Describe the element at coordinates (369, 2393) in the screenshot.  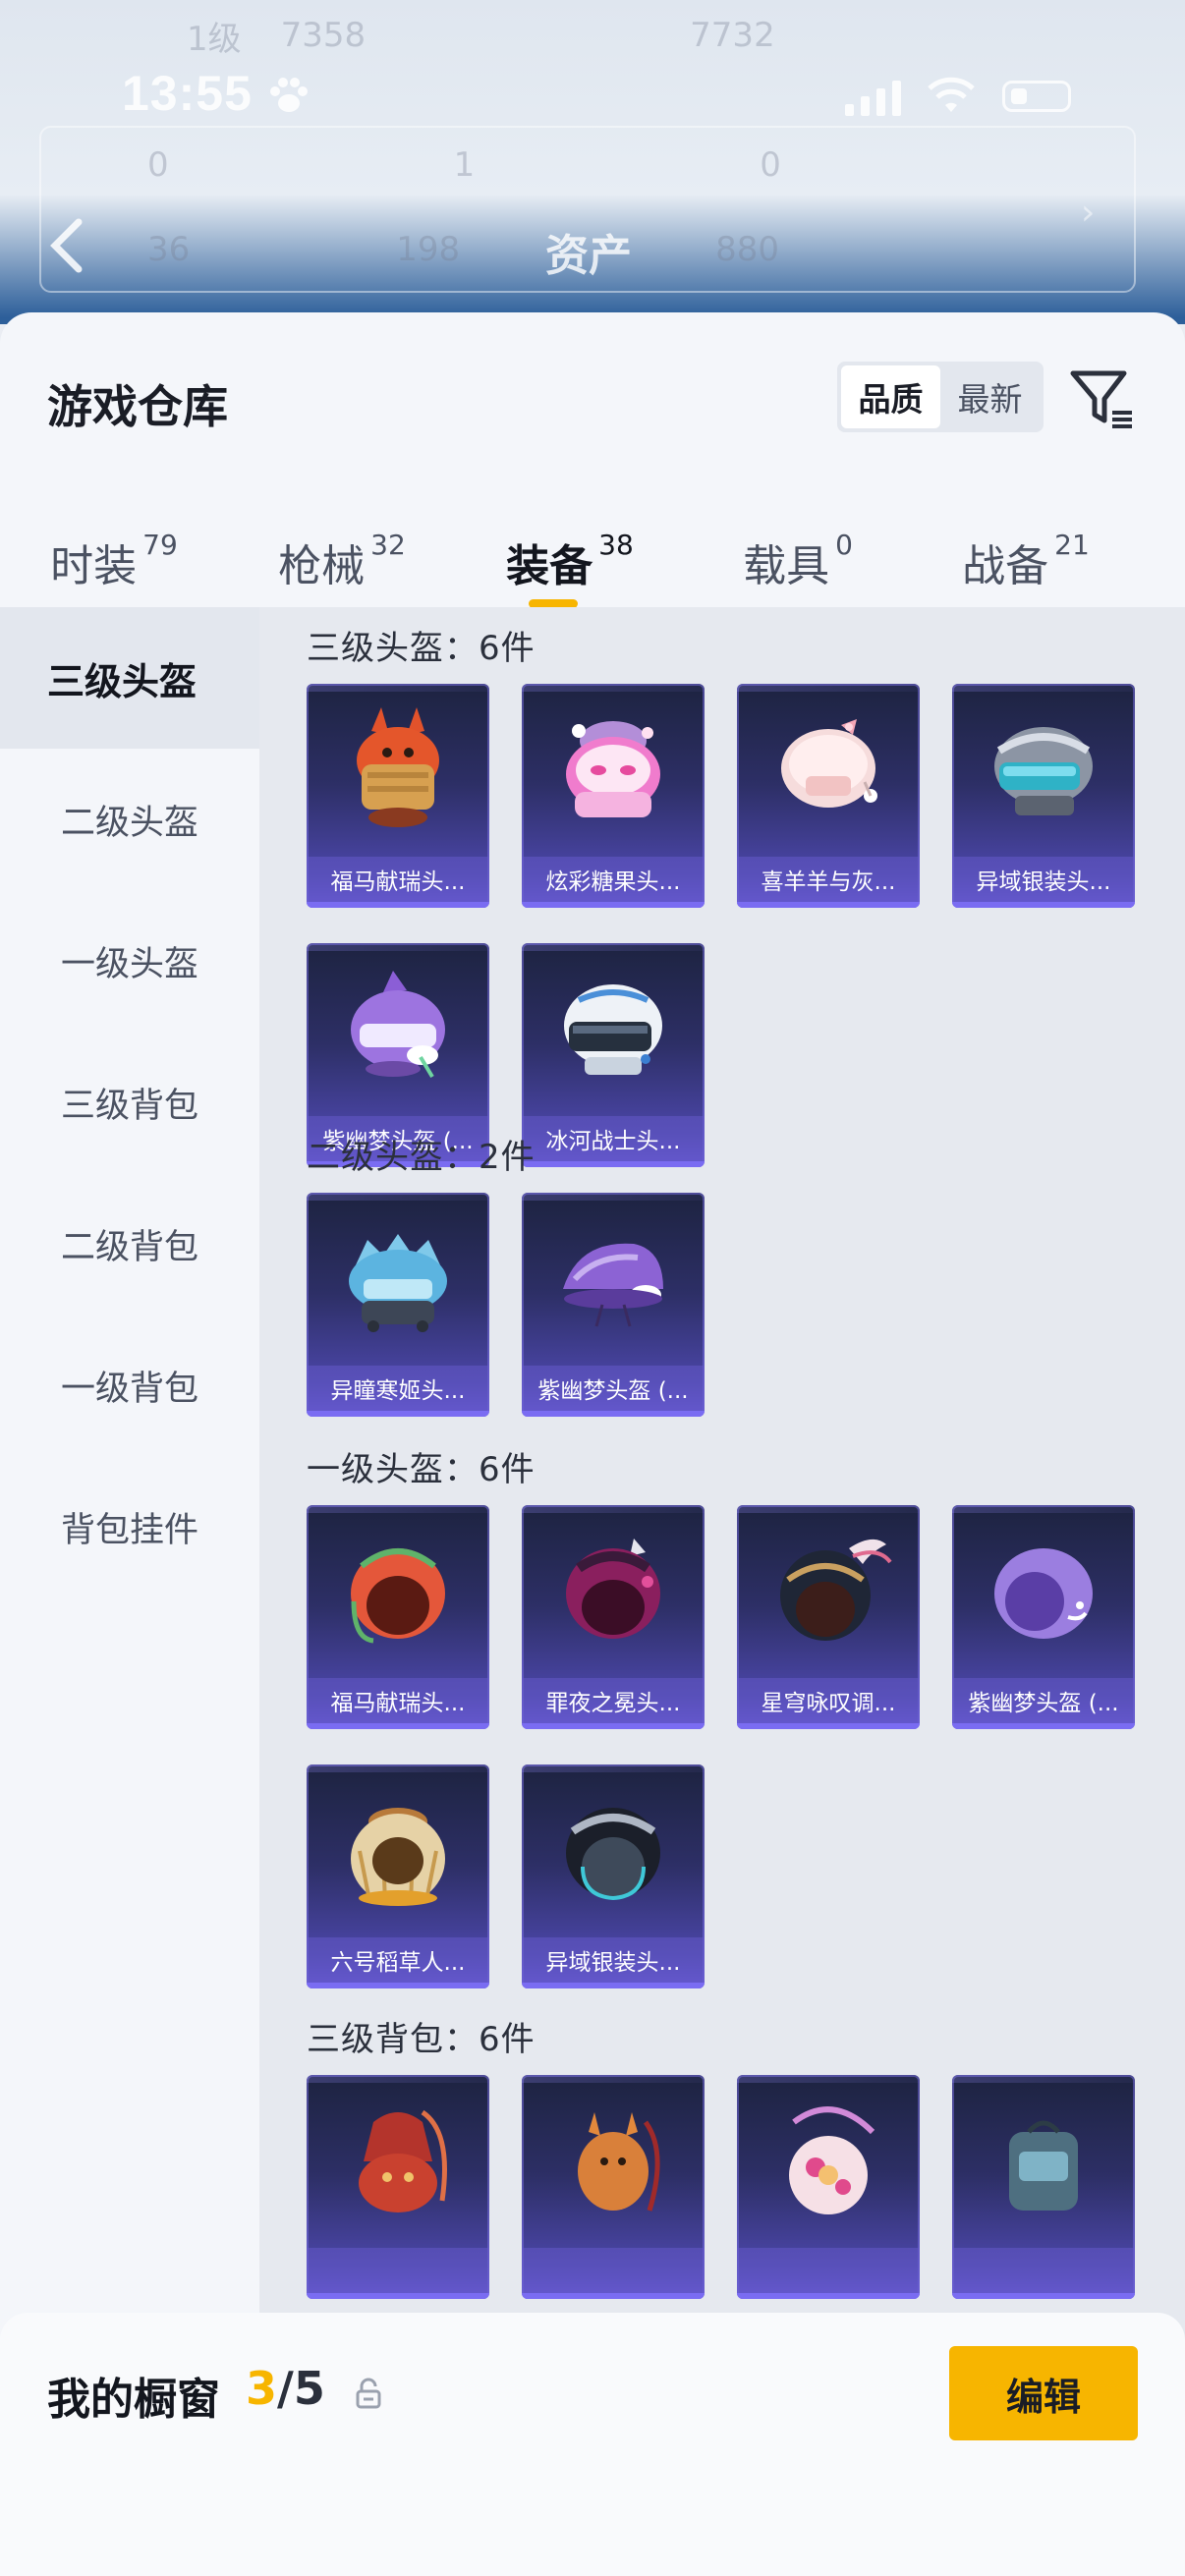
I see `lock-icon` at that location.